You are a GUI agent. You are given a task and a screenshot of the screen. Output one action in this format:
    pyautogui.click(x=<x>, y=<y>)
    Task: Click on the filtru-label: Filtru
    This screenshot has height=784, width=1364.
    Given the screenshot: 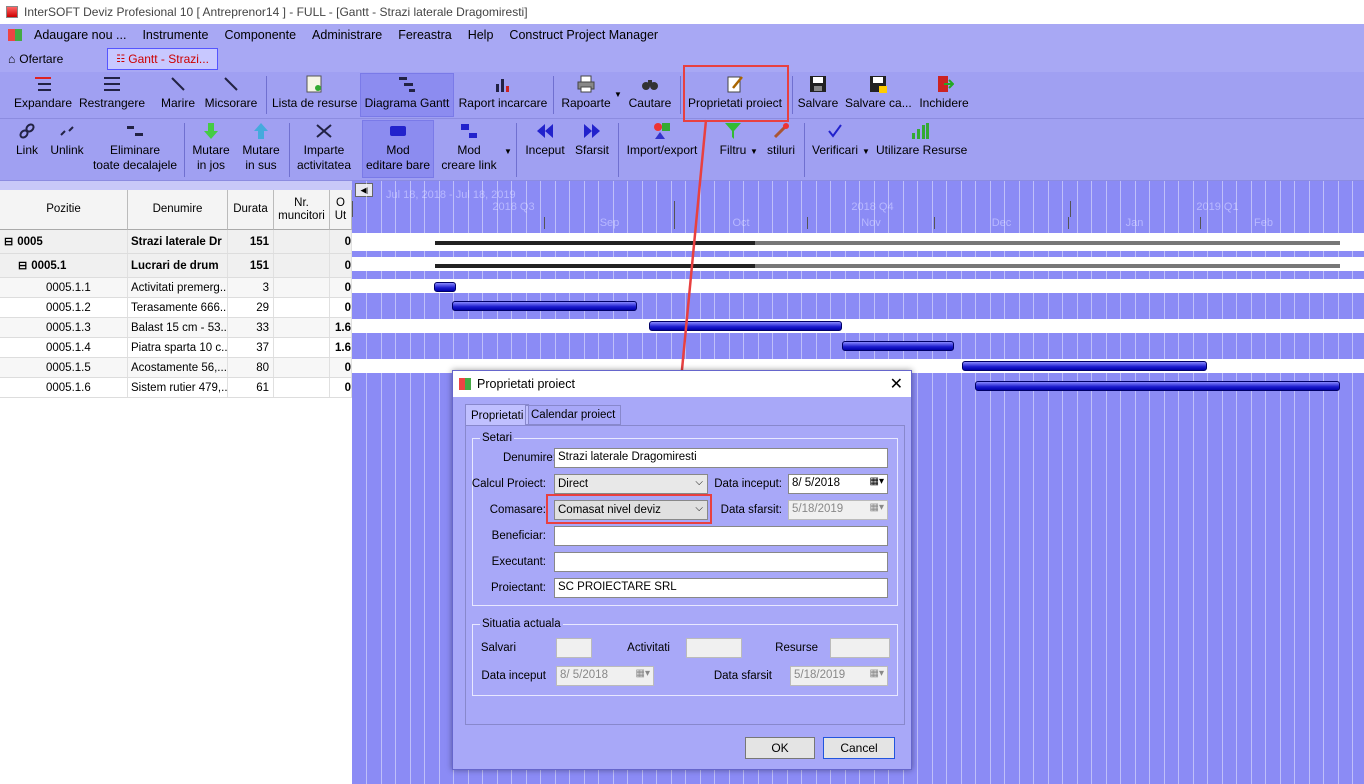 What is the action you would take?
    pyautogui.click(x=733, y=150)
    